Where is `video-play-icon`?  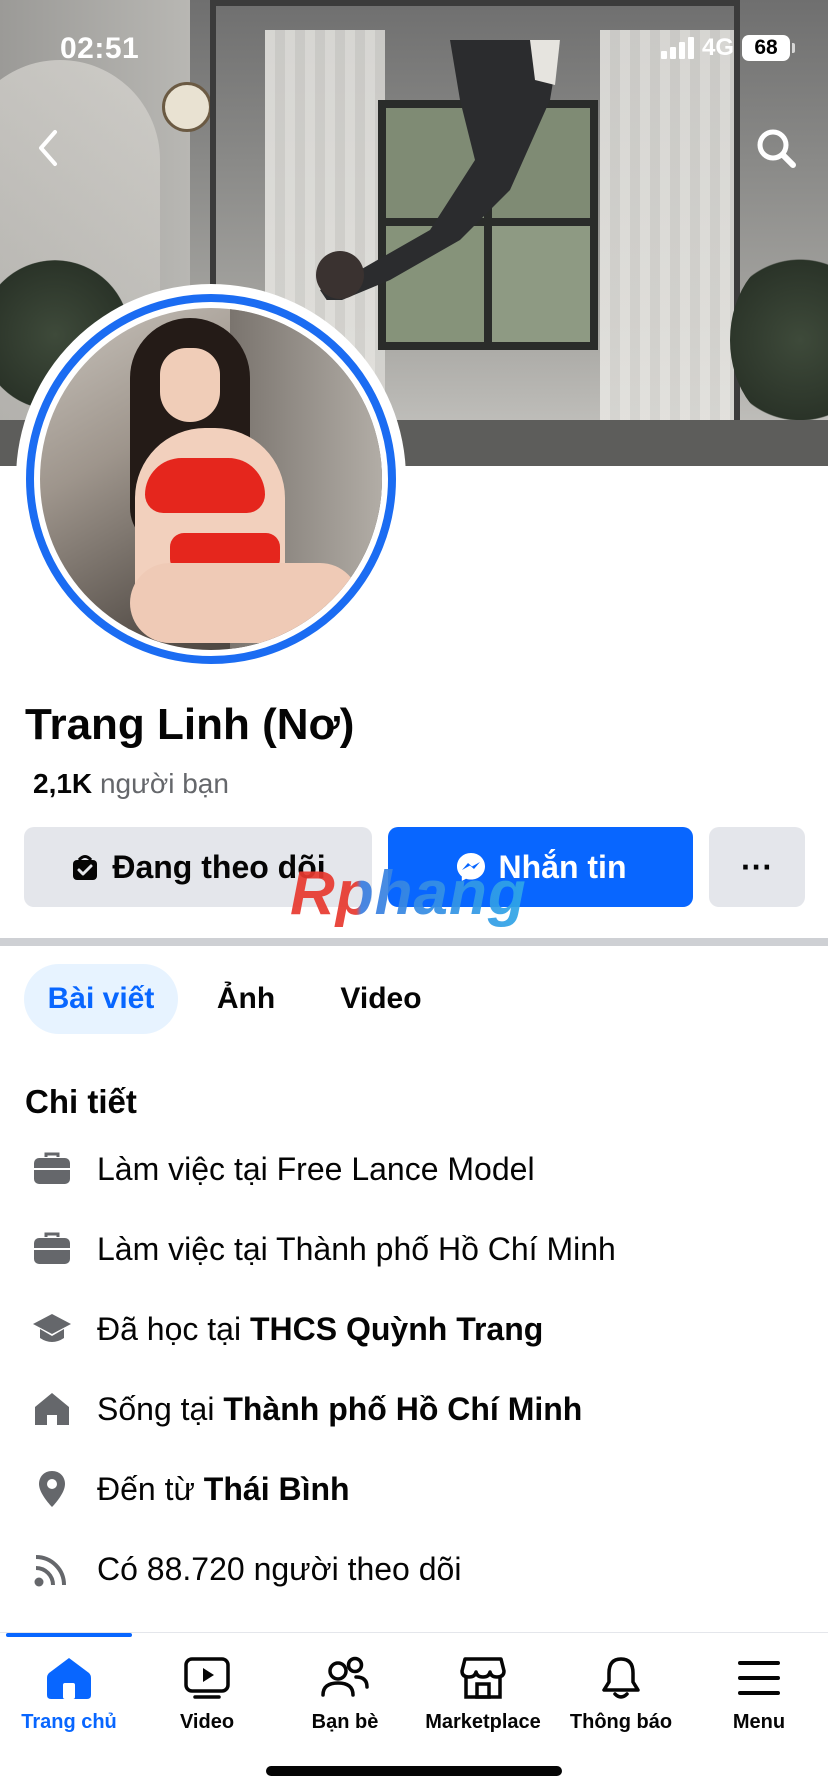 video-play-icon is located at coordinates (207, 1678).